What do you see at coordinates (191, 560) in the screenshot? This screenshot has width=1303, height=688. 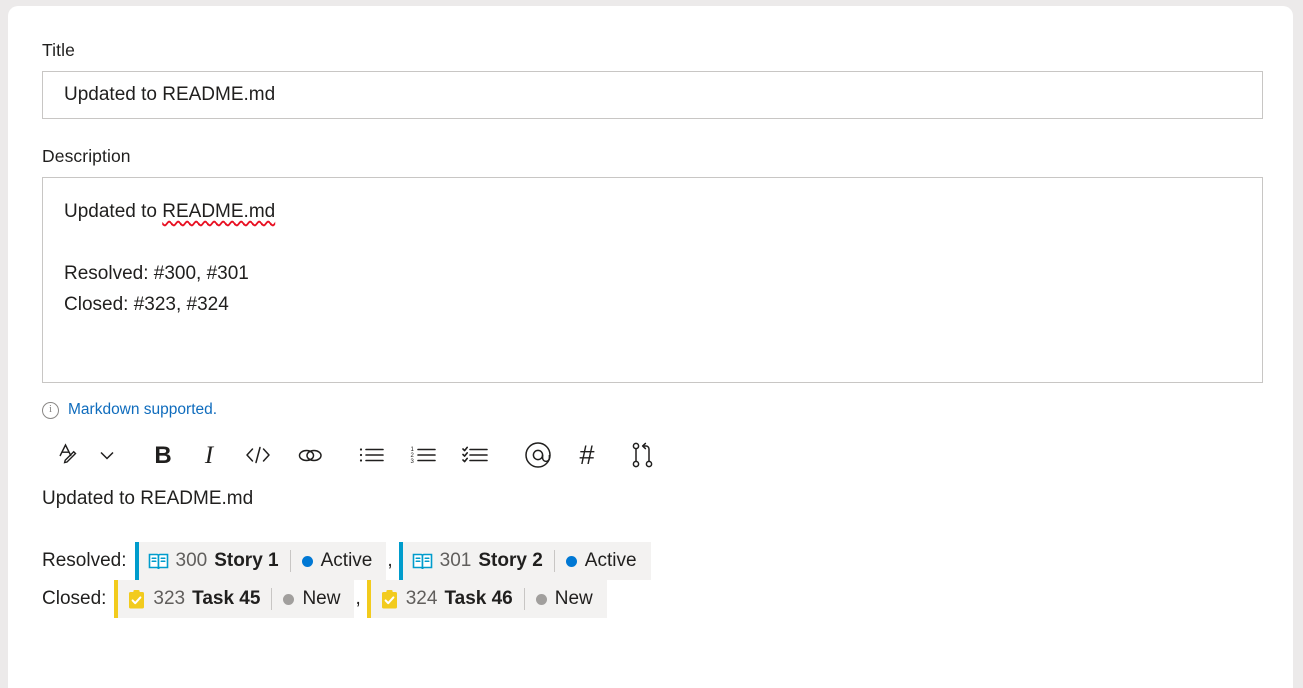 I see `chip-id: 300` at bounding box center [191, 560].